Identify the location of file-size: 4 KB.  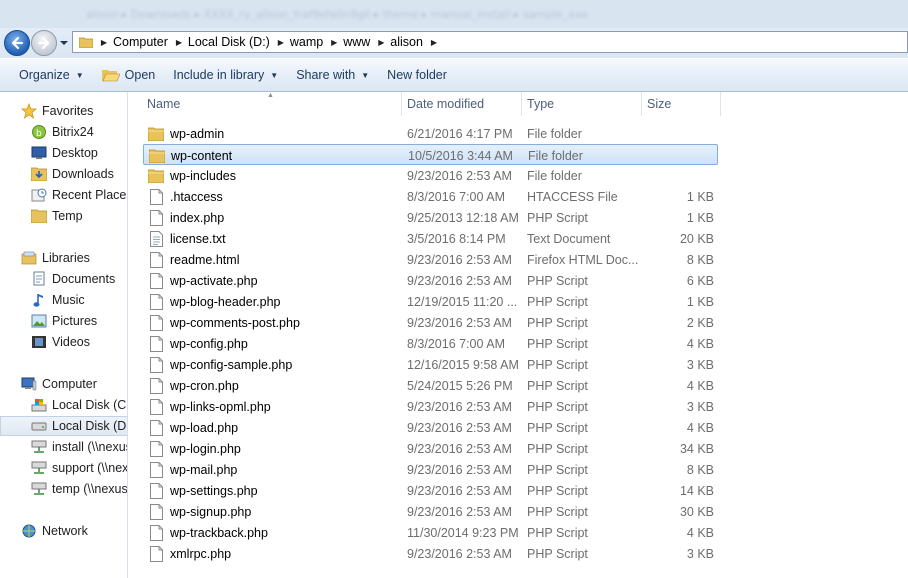
(700, 385).